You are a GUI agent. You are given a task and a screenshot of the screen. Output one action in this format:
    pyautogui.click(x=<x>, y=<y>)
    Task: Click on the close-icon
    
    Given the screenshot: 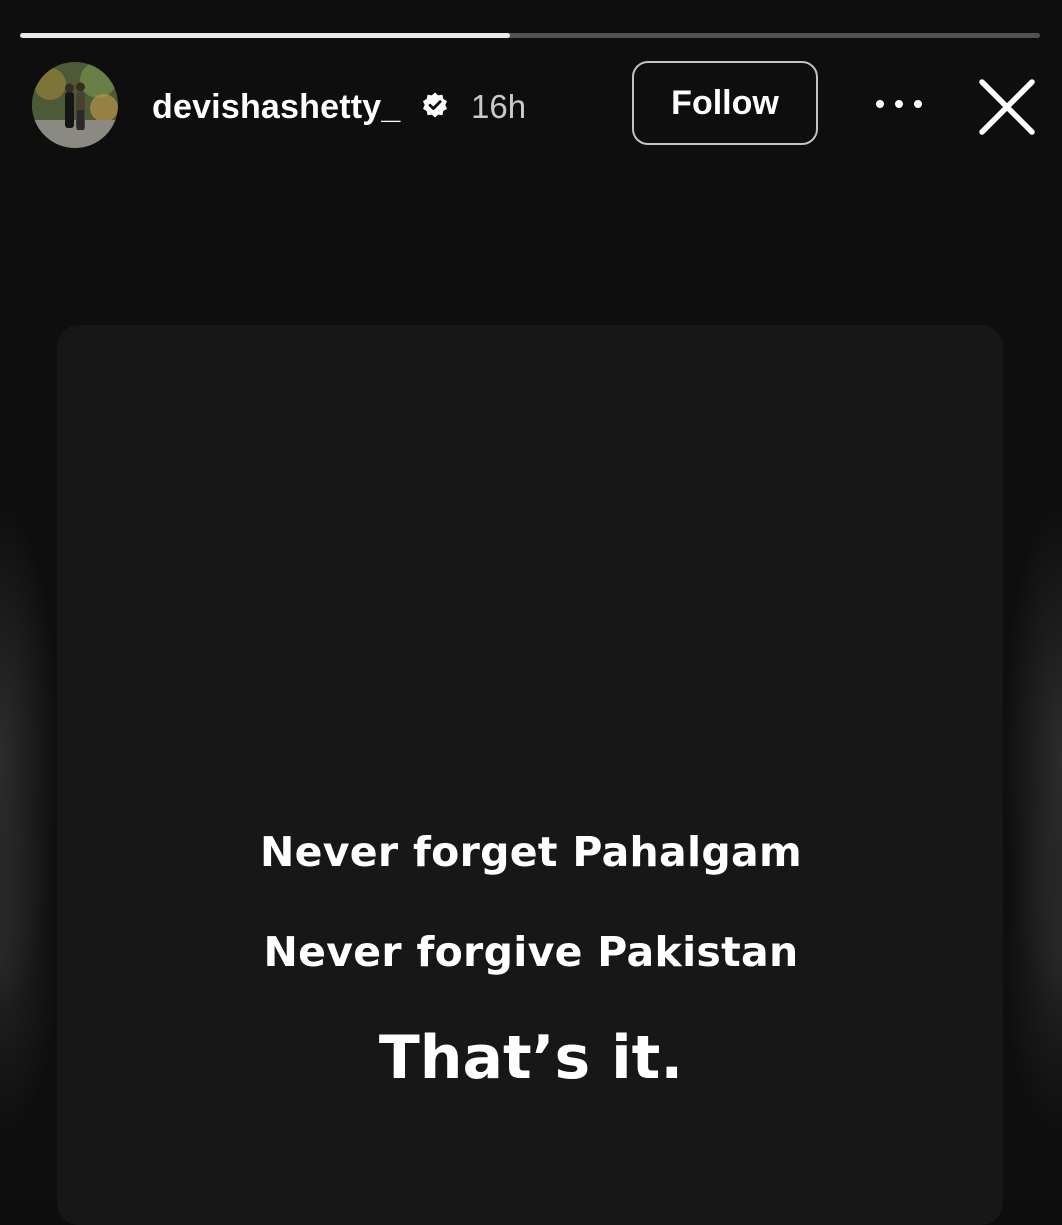 What is the action you would take?
    pyautogui.click(x=1007, y=107)
    